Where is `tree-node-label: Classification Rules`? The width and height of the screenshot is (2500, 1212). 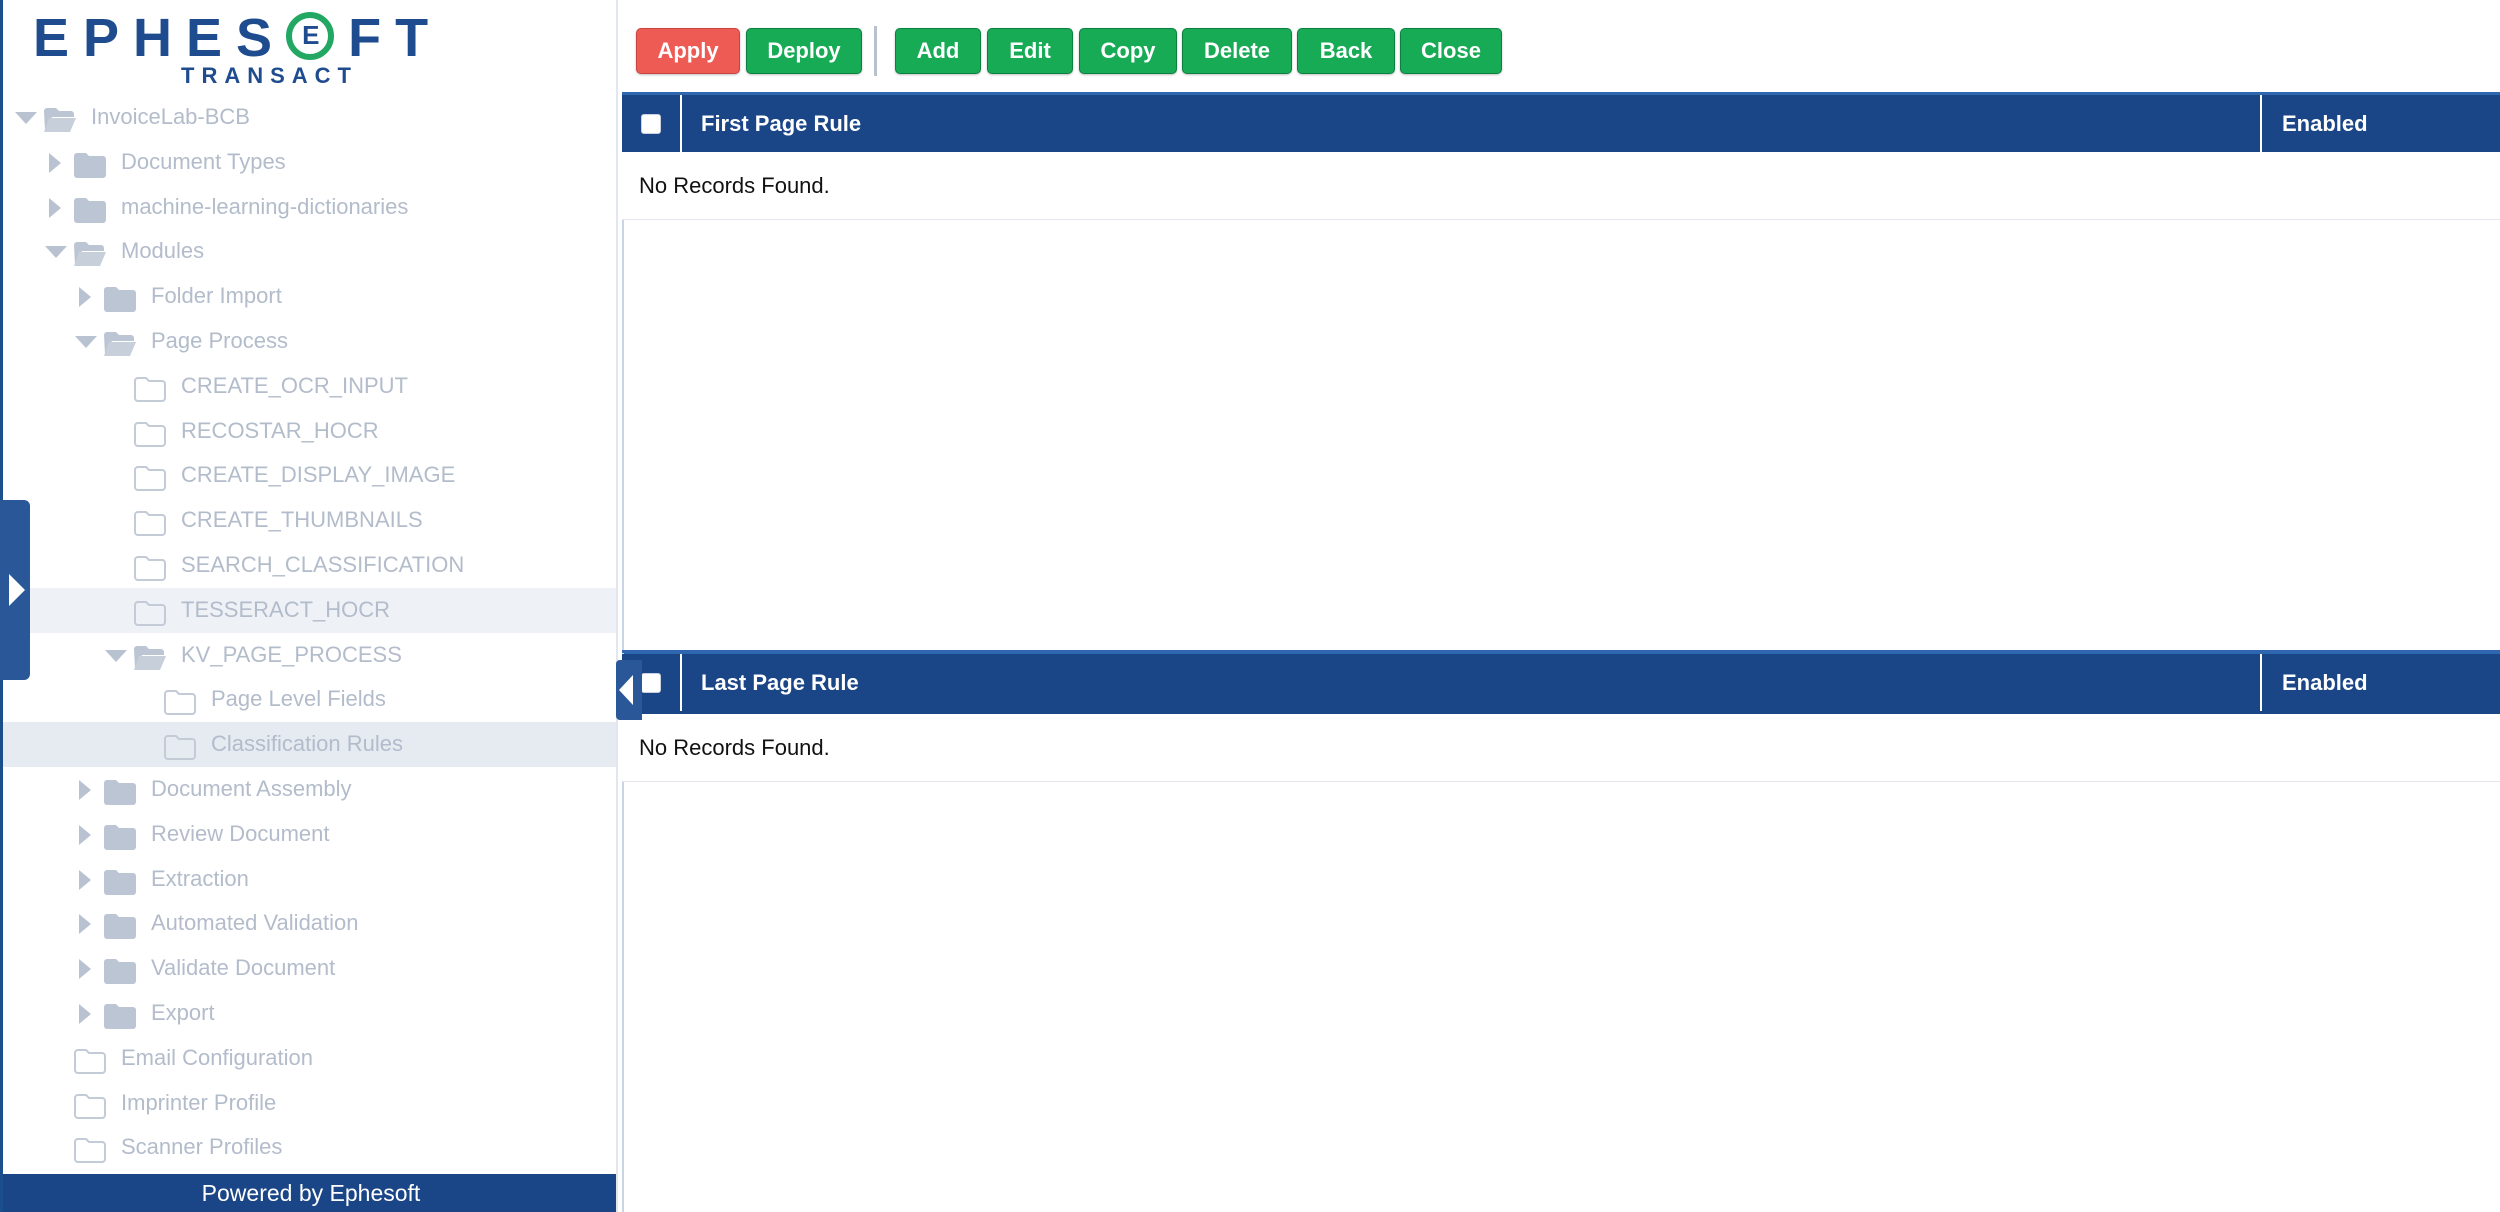 tree-node-label: Classification Rules is located at coordinates (307, 744).